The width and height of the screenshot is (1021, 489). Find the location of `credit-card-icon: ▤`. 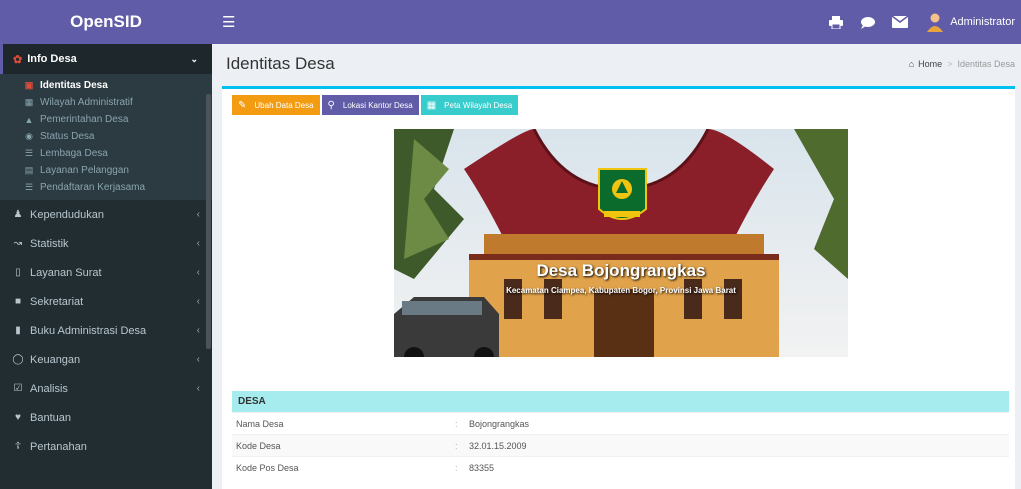

credit-card-icon: ▤ is located at coordinates (29, 170).